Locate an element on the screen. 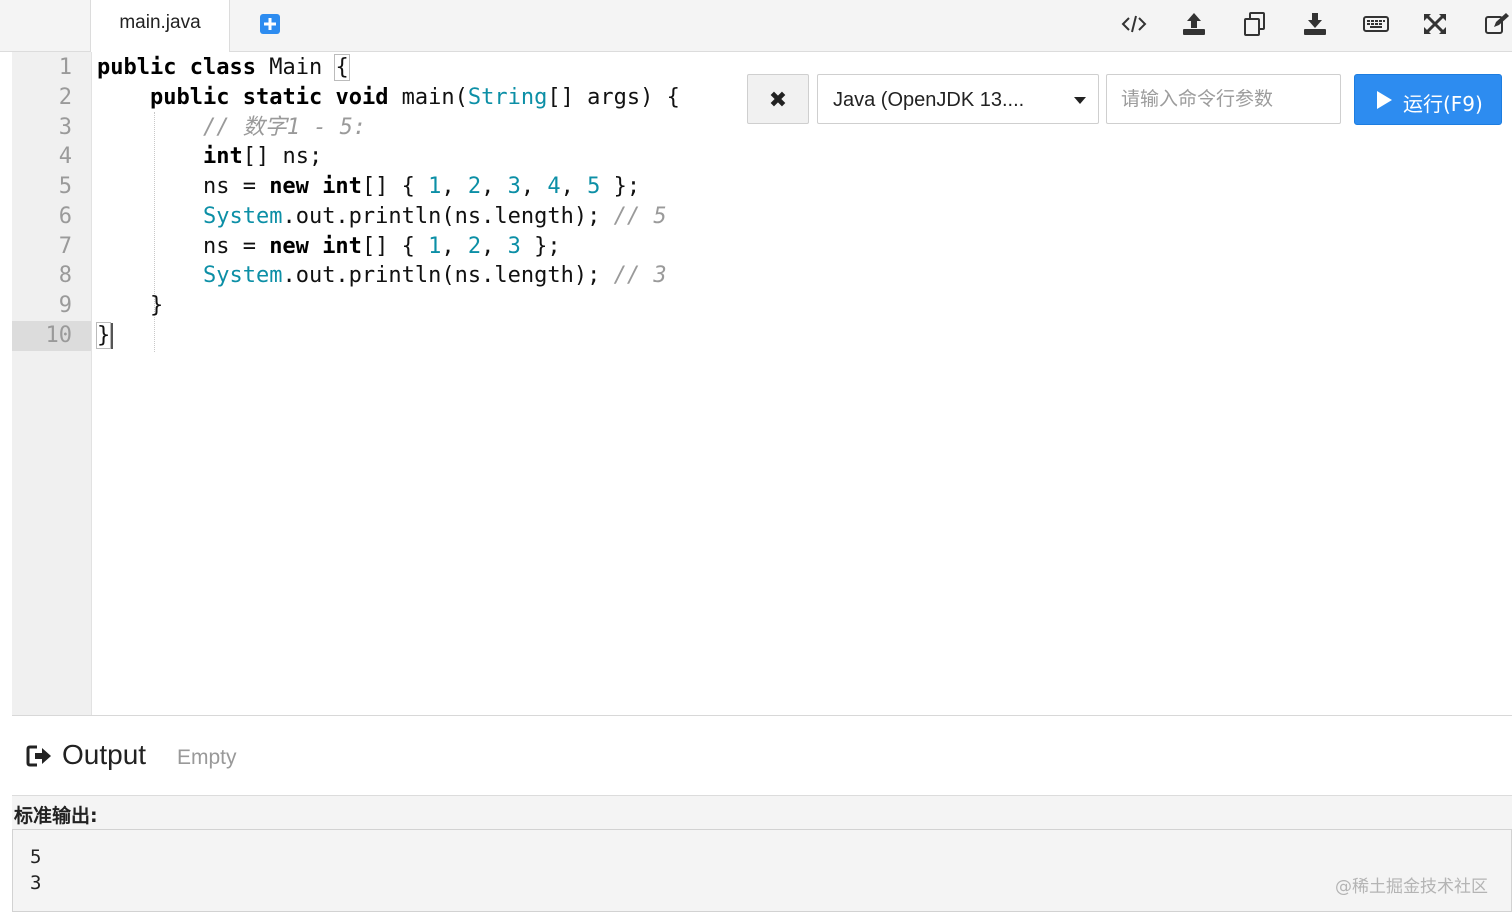 Image resolution: width=1512 pixels, height=918 pixels. chevron-down-icon is located at coordinates (1080, 100).